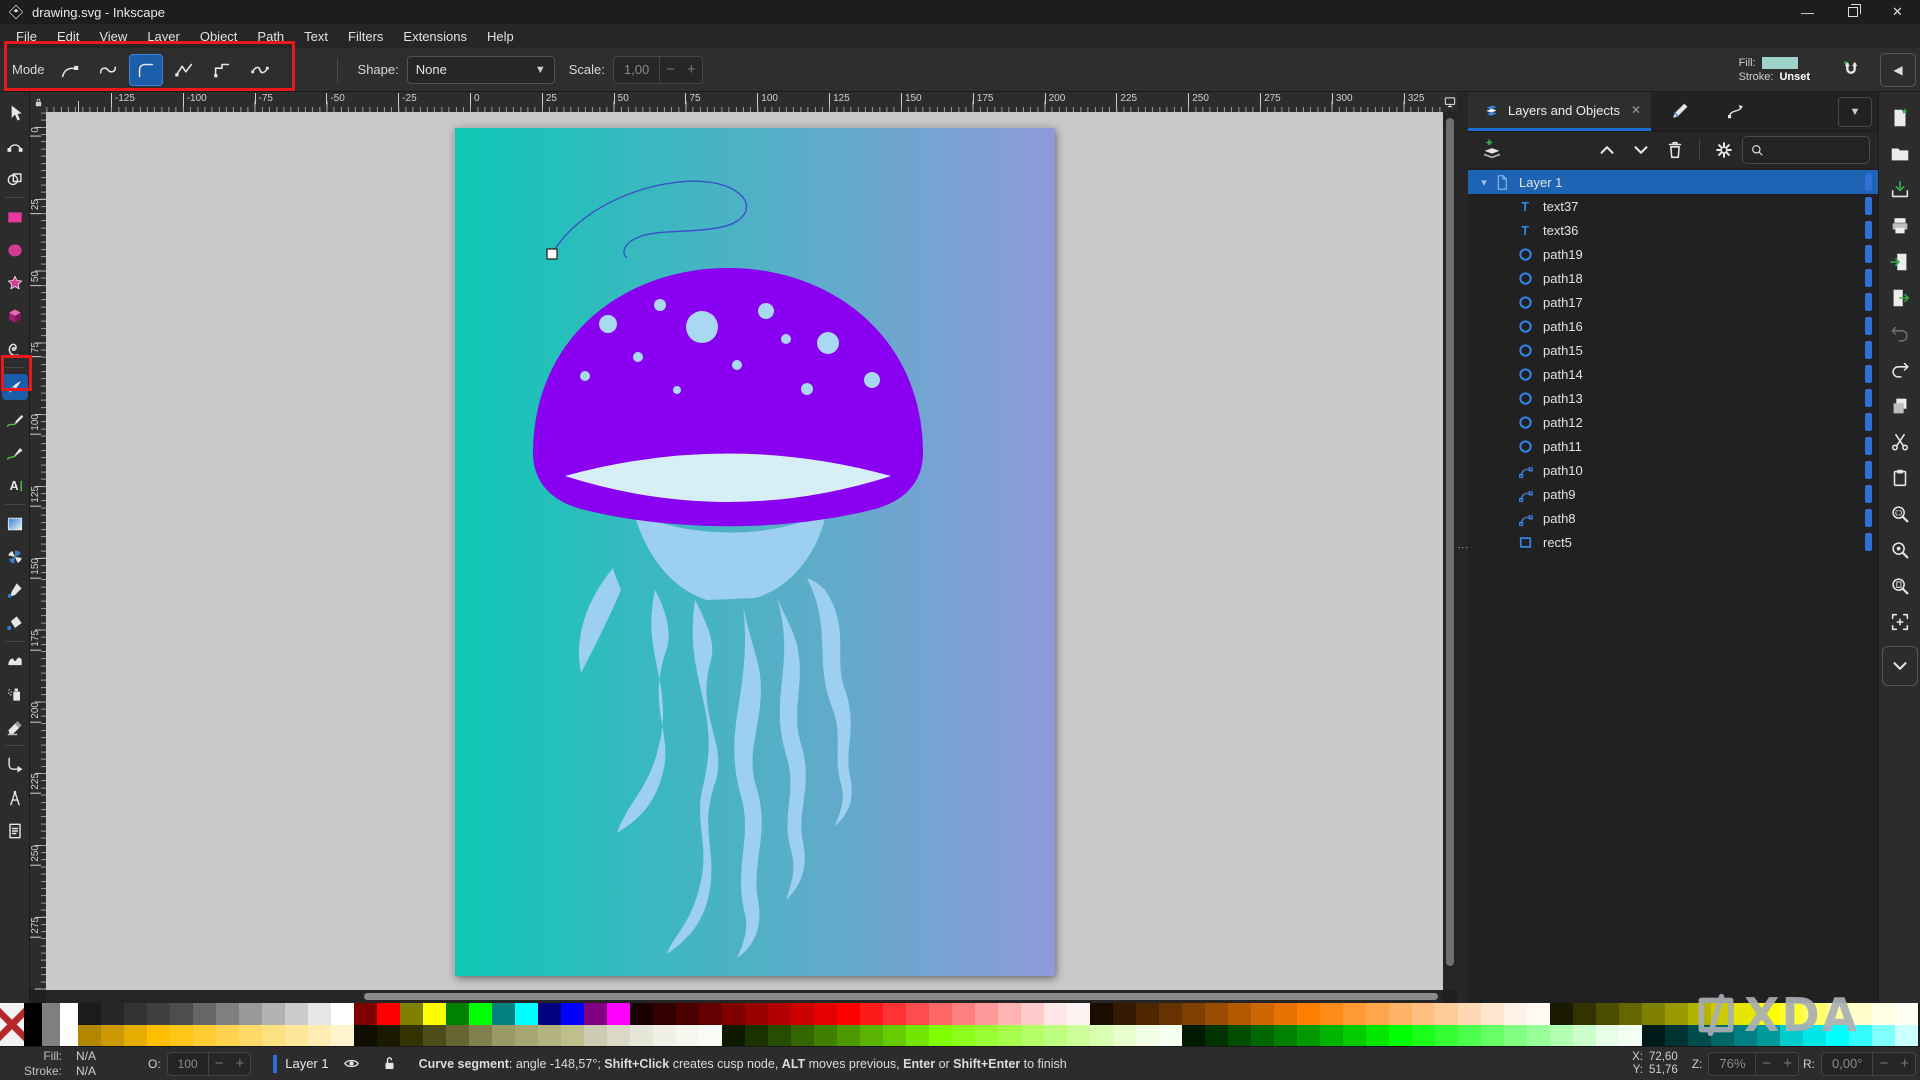  Describe the element at coordinates (187, 1063) in the screenshot. I see `opacity-input: 100` at that location.